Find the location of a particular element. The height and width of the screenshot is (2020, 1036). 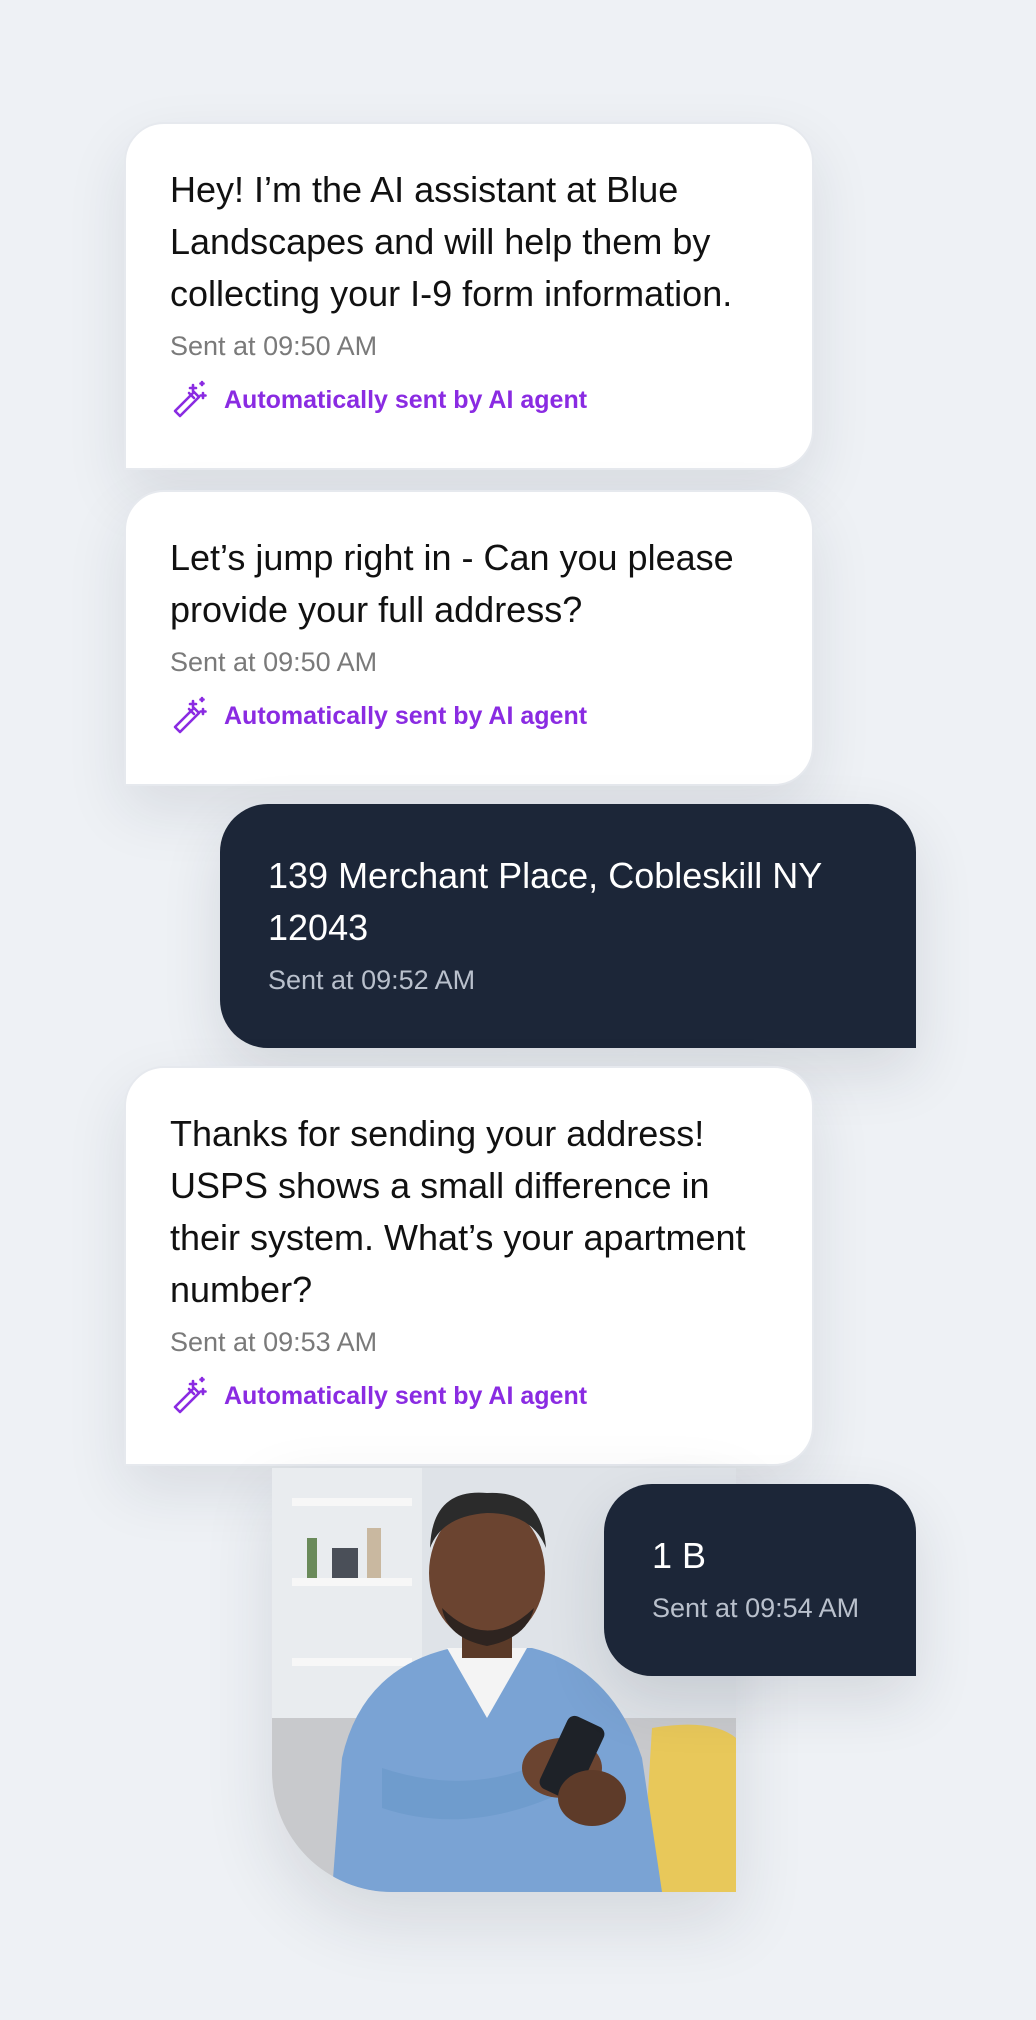

message-text: 1 B is located at coordinates (679, 1555).